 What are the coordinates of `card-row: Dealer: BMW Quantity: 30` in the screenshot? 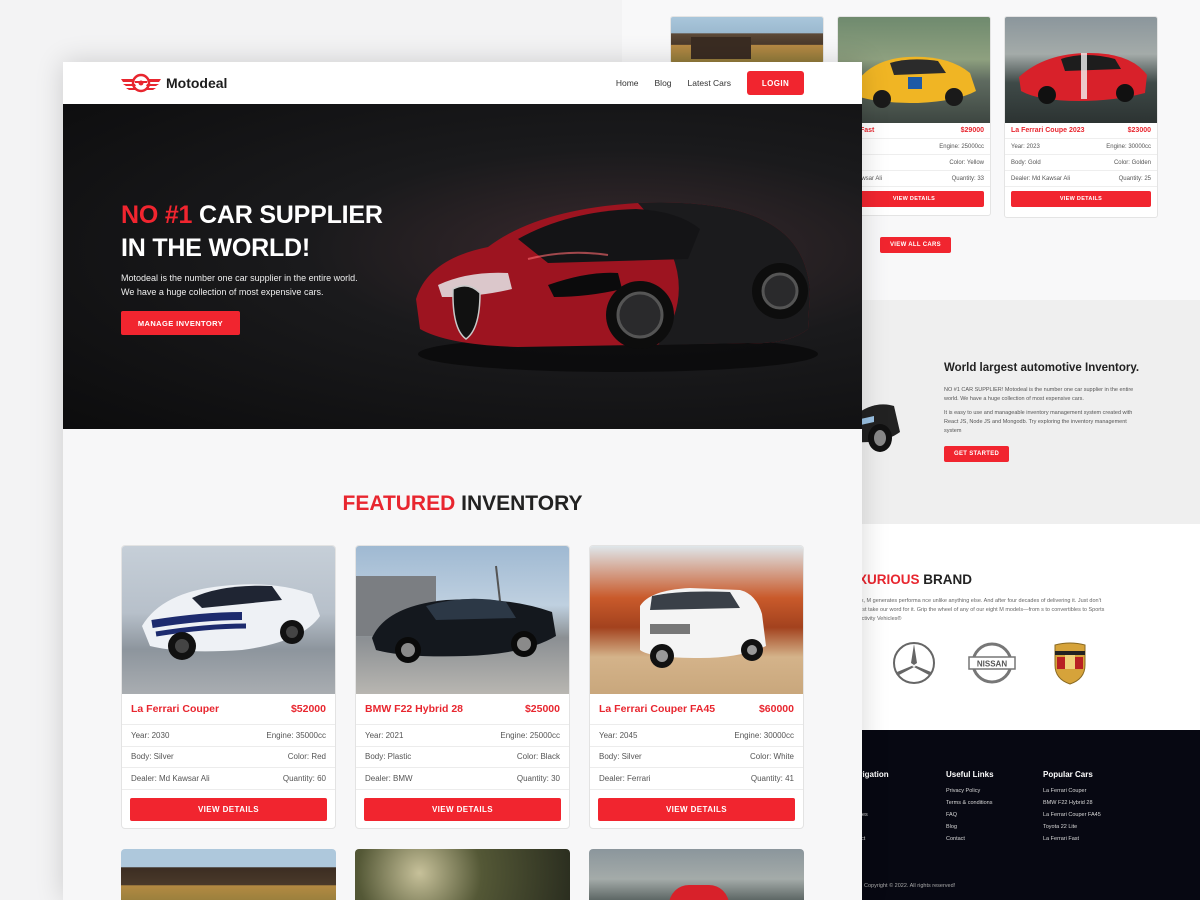 It's located at (462, 779).